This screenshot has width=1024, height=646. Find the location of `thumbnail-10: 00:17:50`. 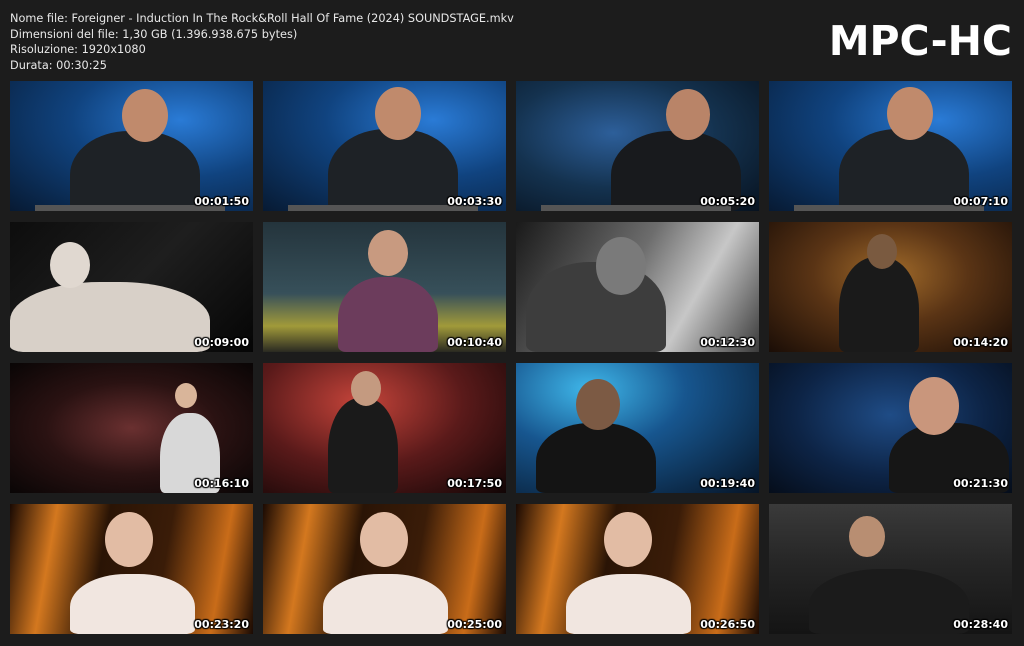

thumbnail-10: 00:17:50 is located at coordinates (384, 428).